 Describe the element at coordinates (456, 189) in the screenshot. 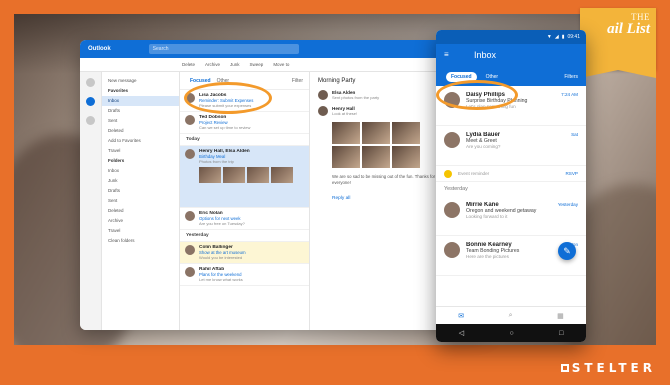

I see `section-header: Yesterday` at that location.